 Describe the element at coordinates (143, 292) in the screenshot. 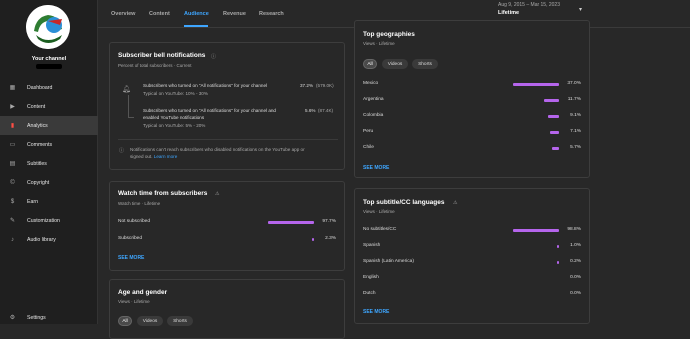

I see `card-title: Age and gender` at that location.